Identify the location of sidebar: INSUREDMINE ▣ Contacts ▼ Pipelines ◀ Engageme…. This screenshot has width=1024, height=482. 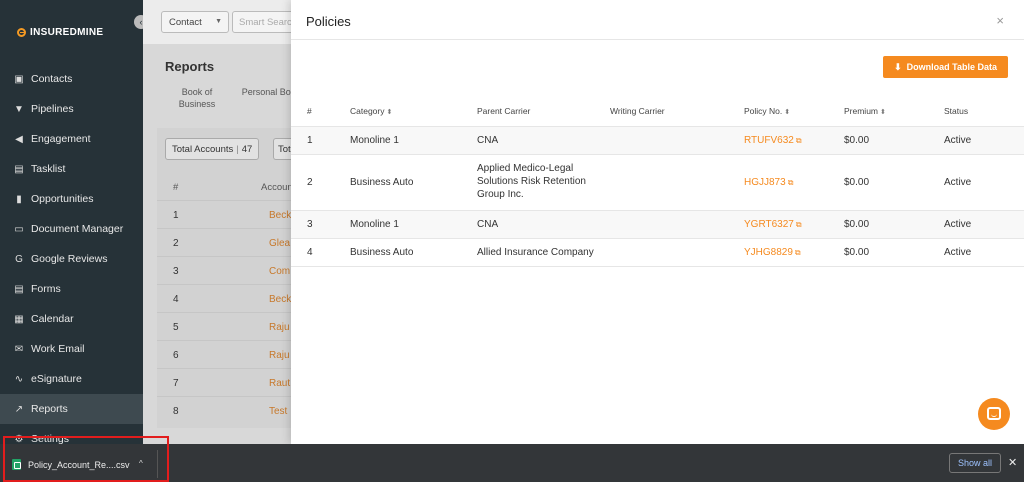
(71, 222).